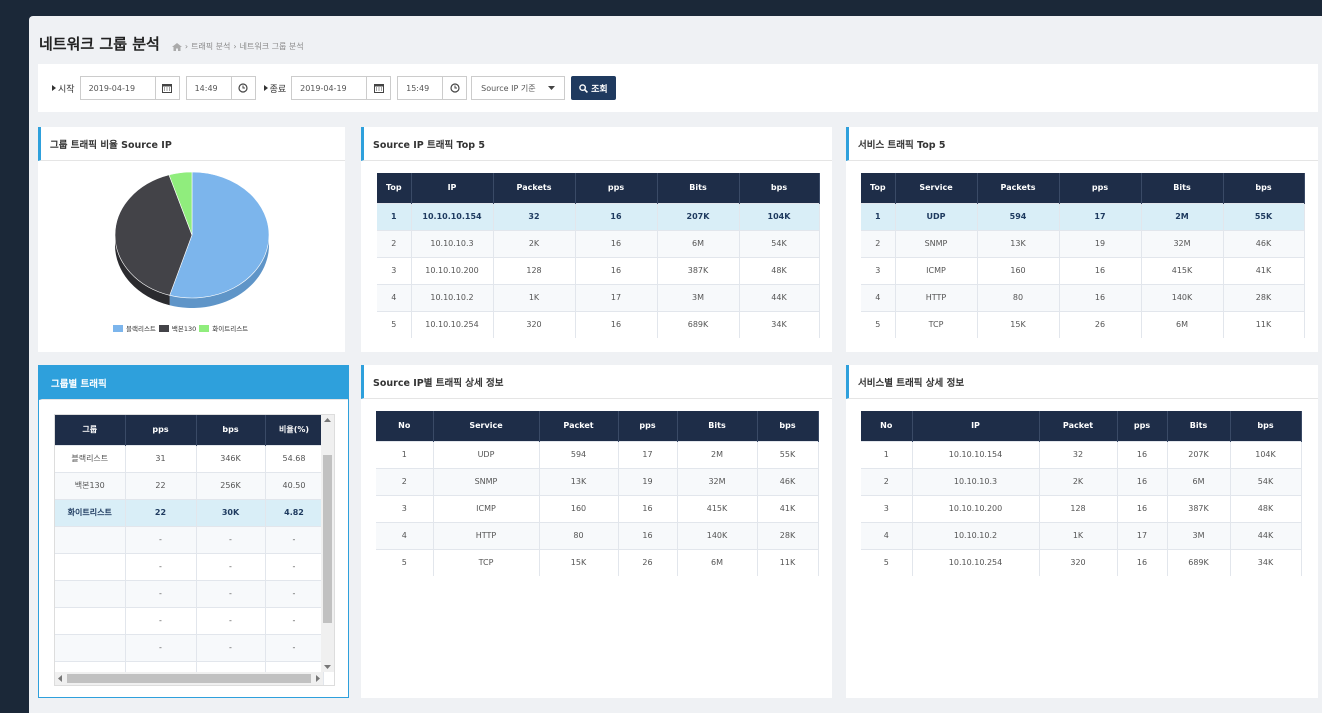  What do you see at coordinates (1266, 481) in the screenshot?
I see `table-cell: 54K` at bounding box center [1266, 481].